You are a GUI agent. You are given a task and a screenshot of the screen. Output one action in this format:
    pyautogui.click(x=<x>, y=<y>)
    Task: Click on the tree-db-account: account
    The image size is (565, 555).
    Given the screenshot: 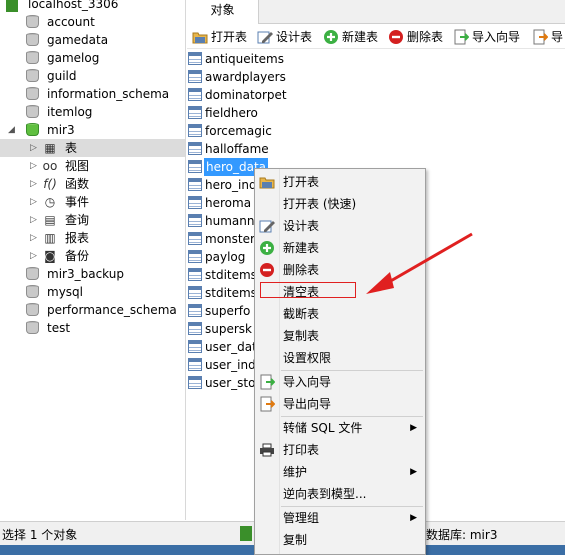 What is the action you would take?
    pyautogui.click(x=92, y=22)
    